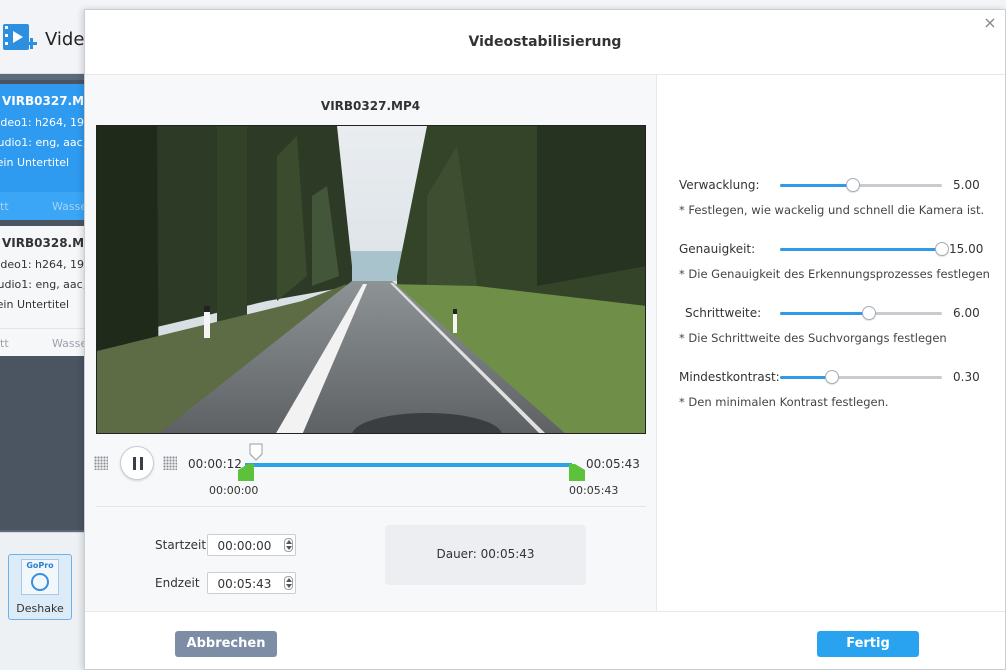 This screenshot has width=1006, height=670. What do you see at coordinates (729, 377) in the screenshot?
I see `mincontrast-label: Mindestkontrast:` at bounding box center [729, 377].